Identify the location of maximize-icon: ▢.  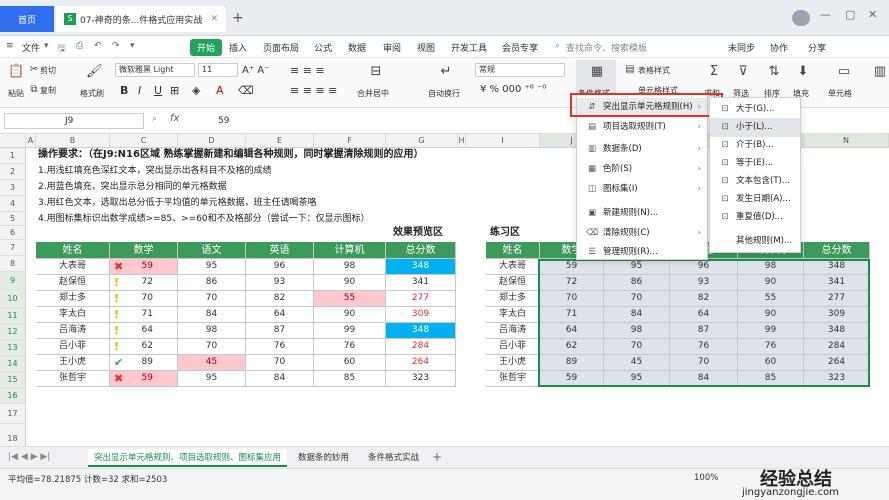
(850, 14).